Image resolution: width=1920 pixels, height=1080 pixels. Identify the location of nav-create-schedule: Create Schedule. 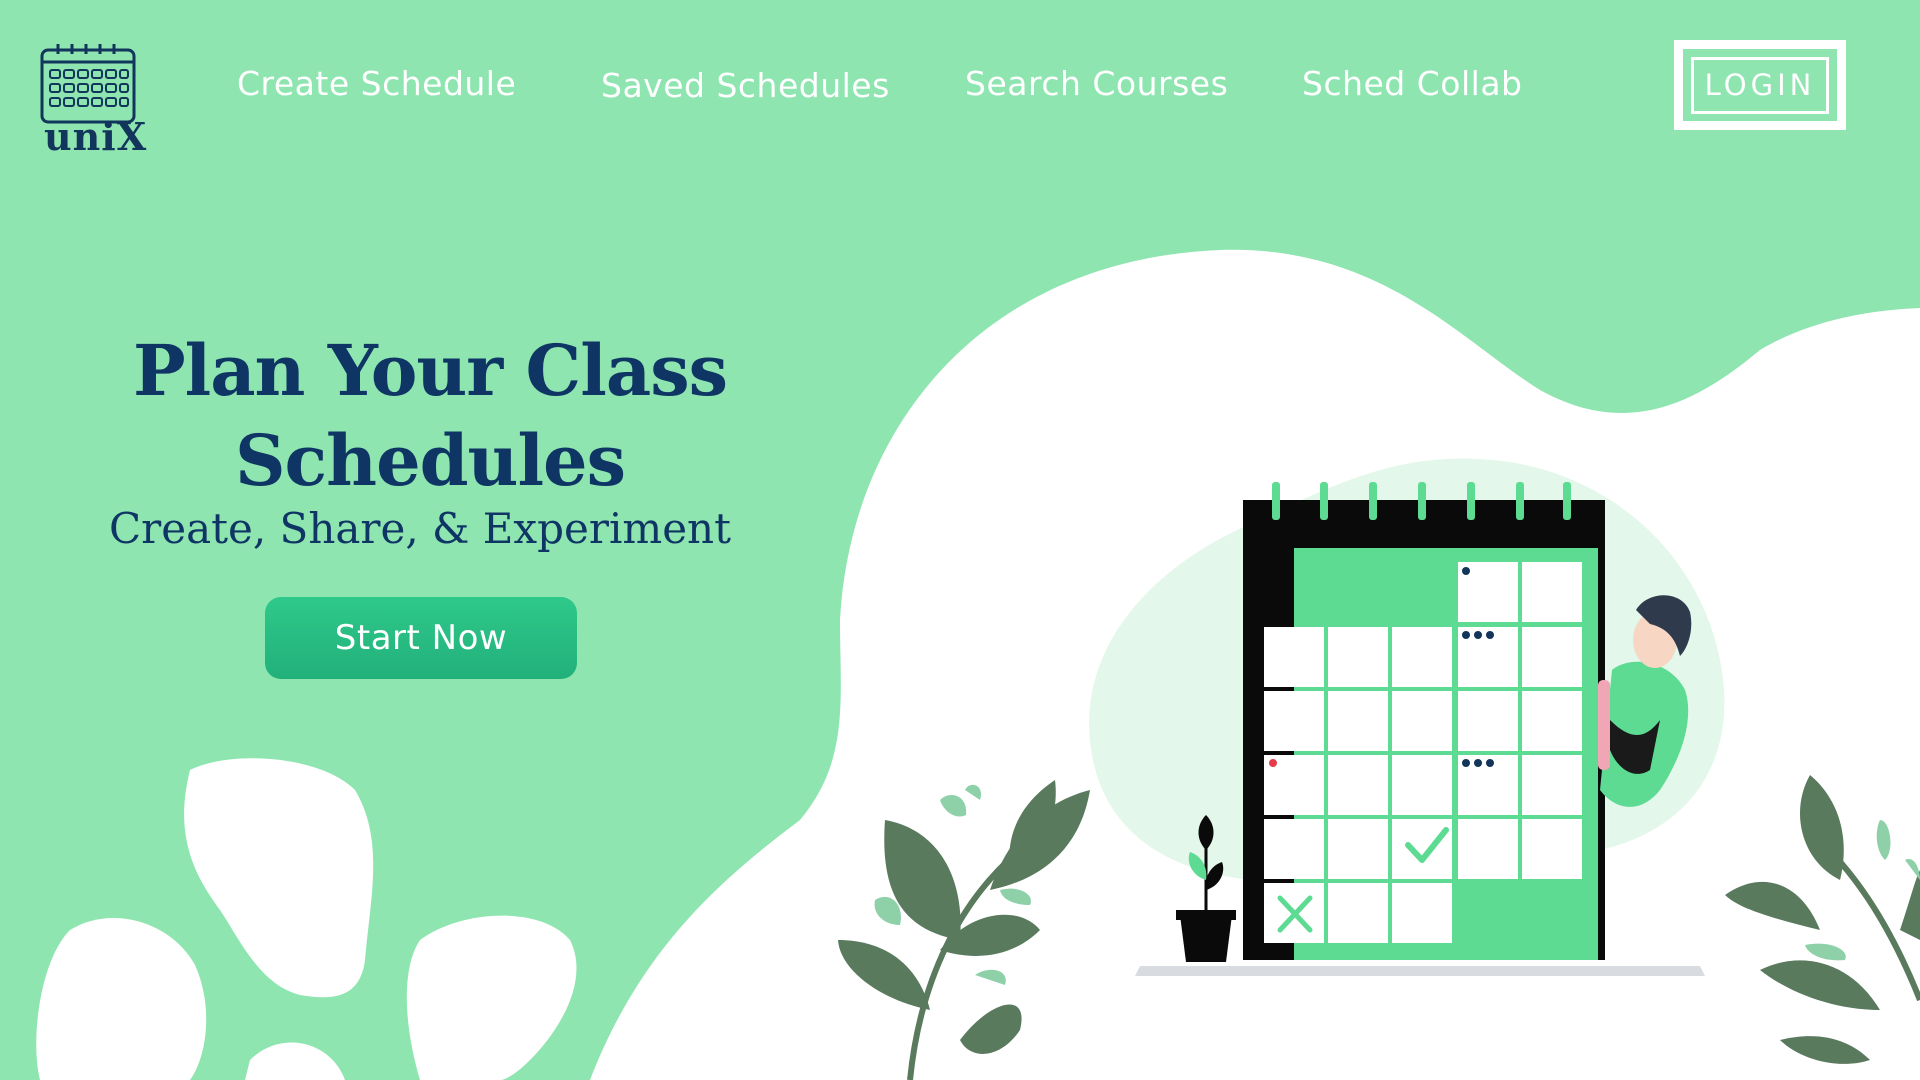
(376, 83).